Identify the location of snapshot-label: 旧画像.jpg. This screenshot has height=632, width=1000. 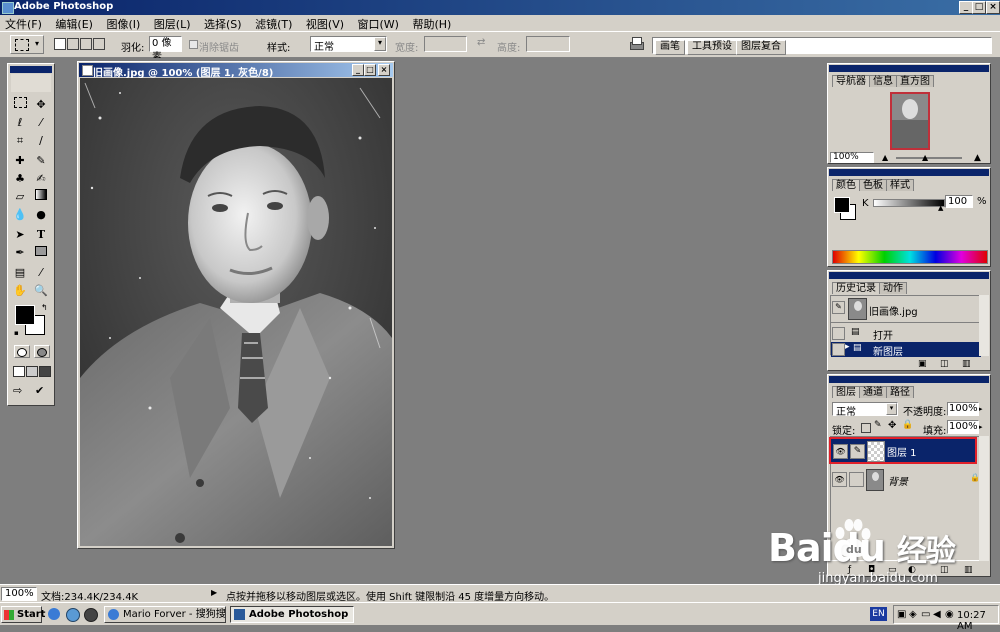
(893, 310).